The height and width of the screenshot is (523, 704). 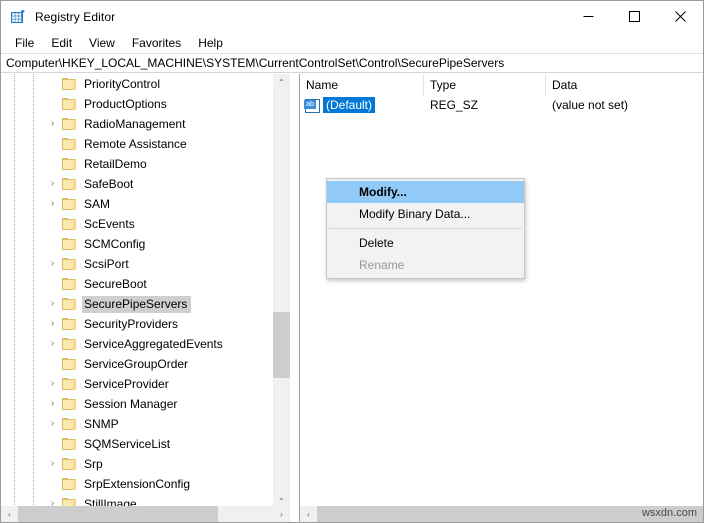 I want to click on tree-item-sam: › SAM, so click(x=137, y=204).